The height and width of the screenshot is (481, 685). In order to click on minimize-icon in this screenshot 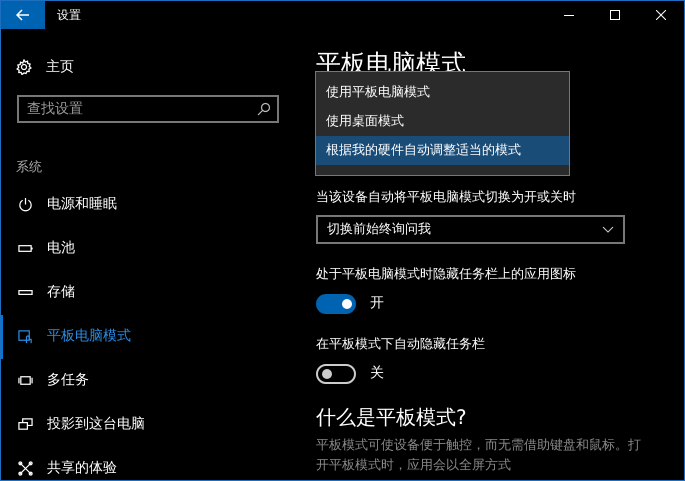, I will do `click(569, 15)`.